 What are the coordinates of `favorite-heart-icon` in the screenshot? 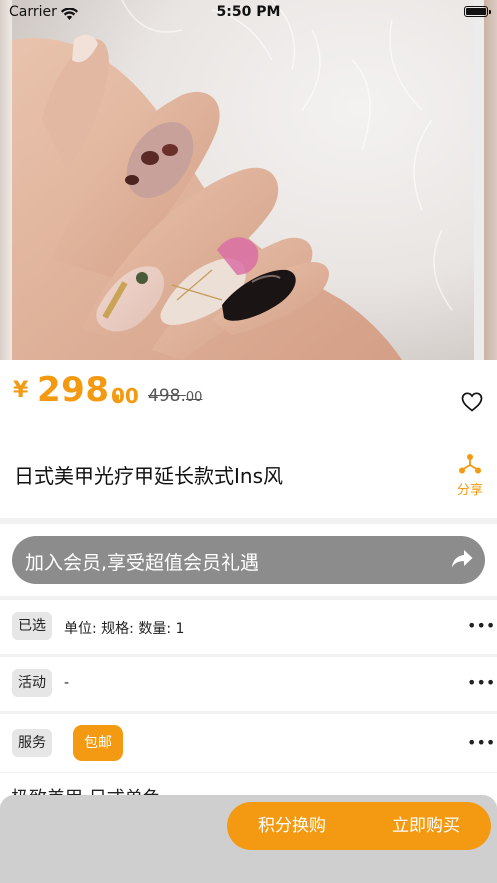 It's located at (472, 404).